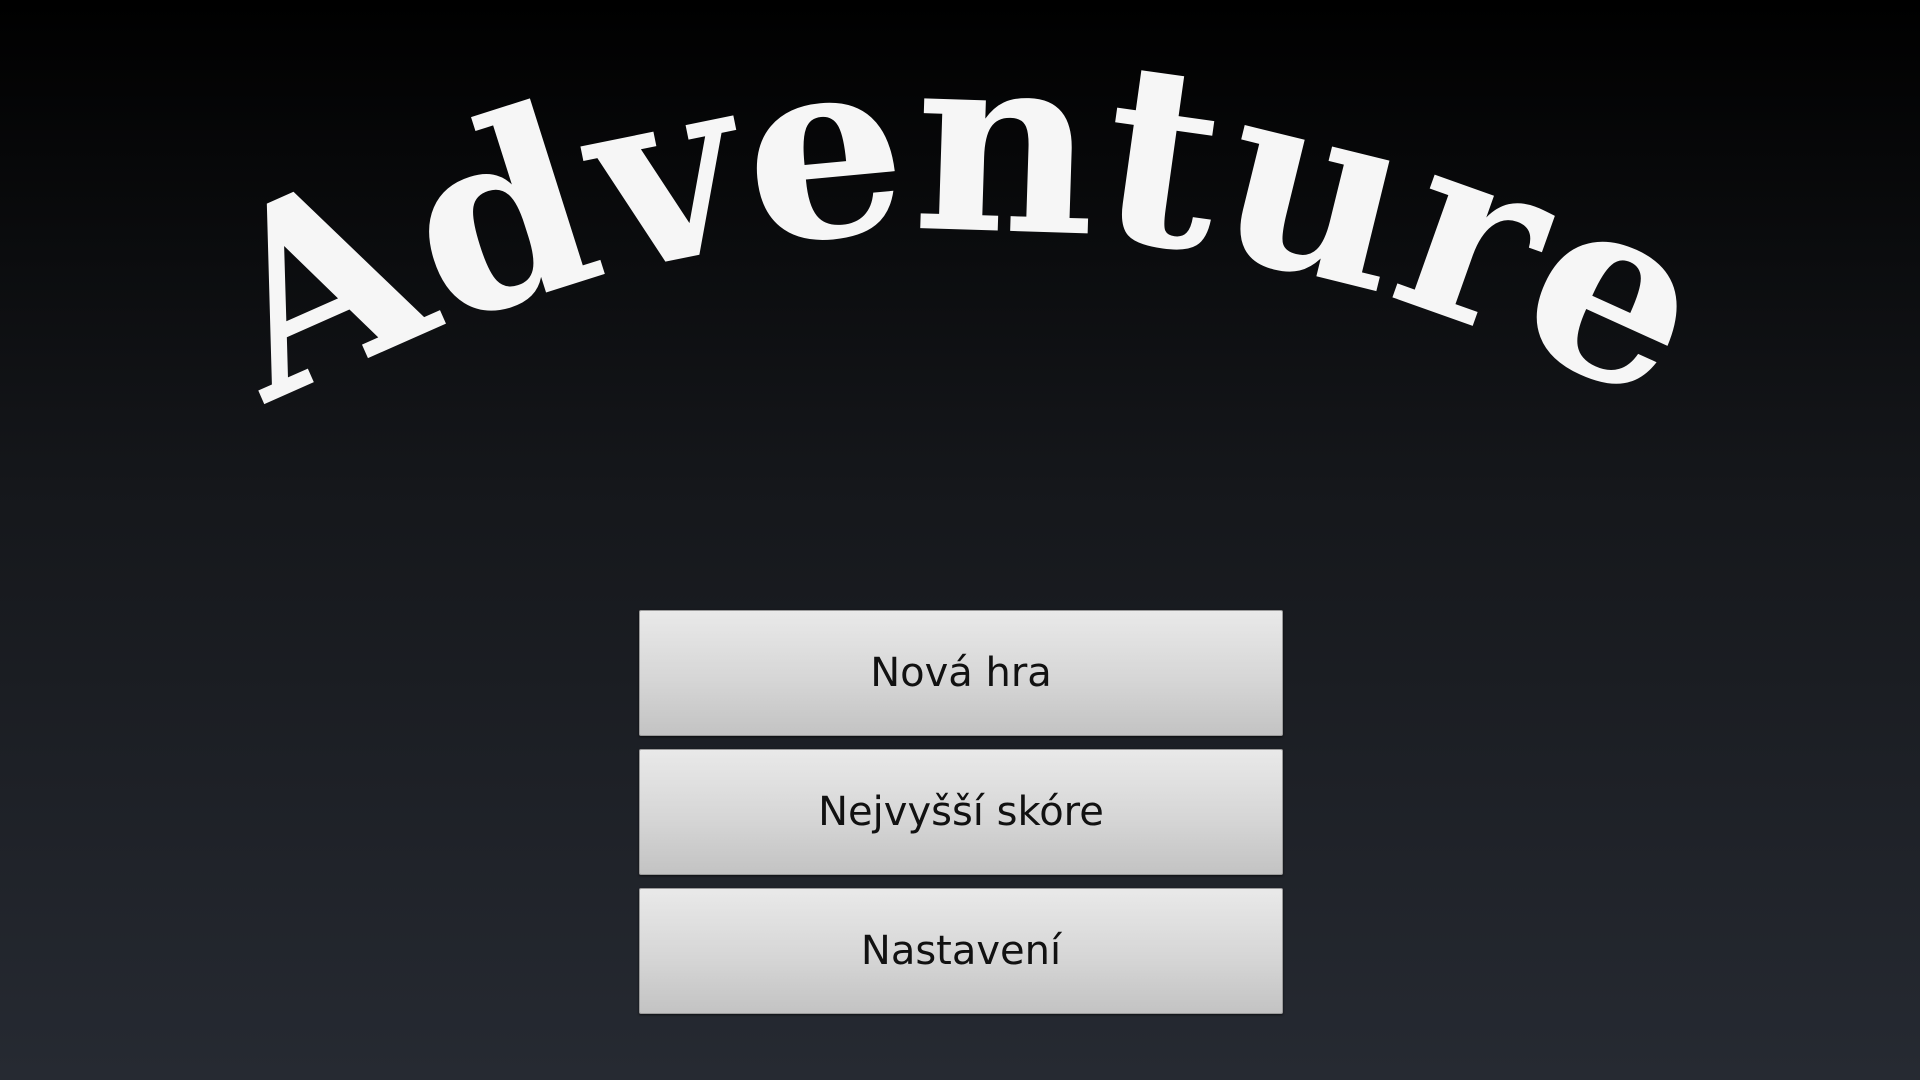 The width and height of the screenshot is (1920, 1080). I want to click on high-scores-button: Nejvyšší skóre, so click(961, 812).